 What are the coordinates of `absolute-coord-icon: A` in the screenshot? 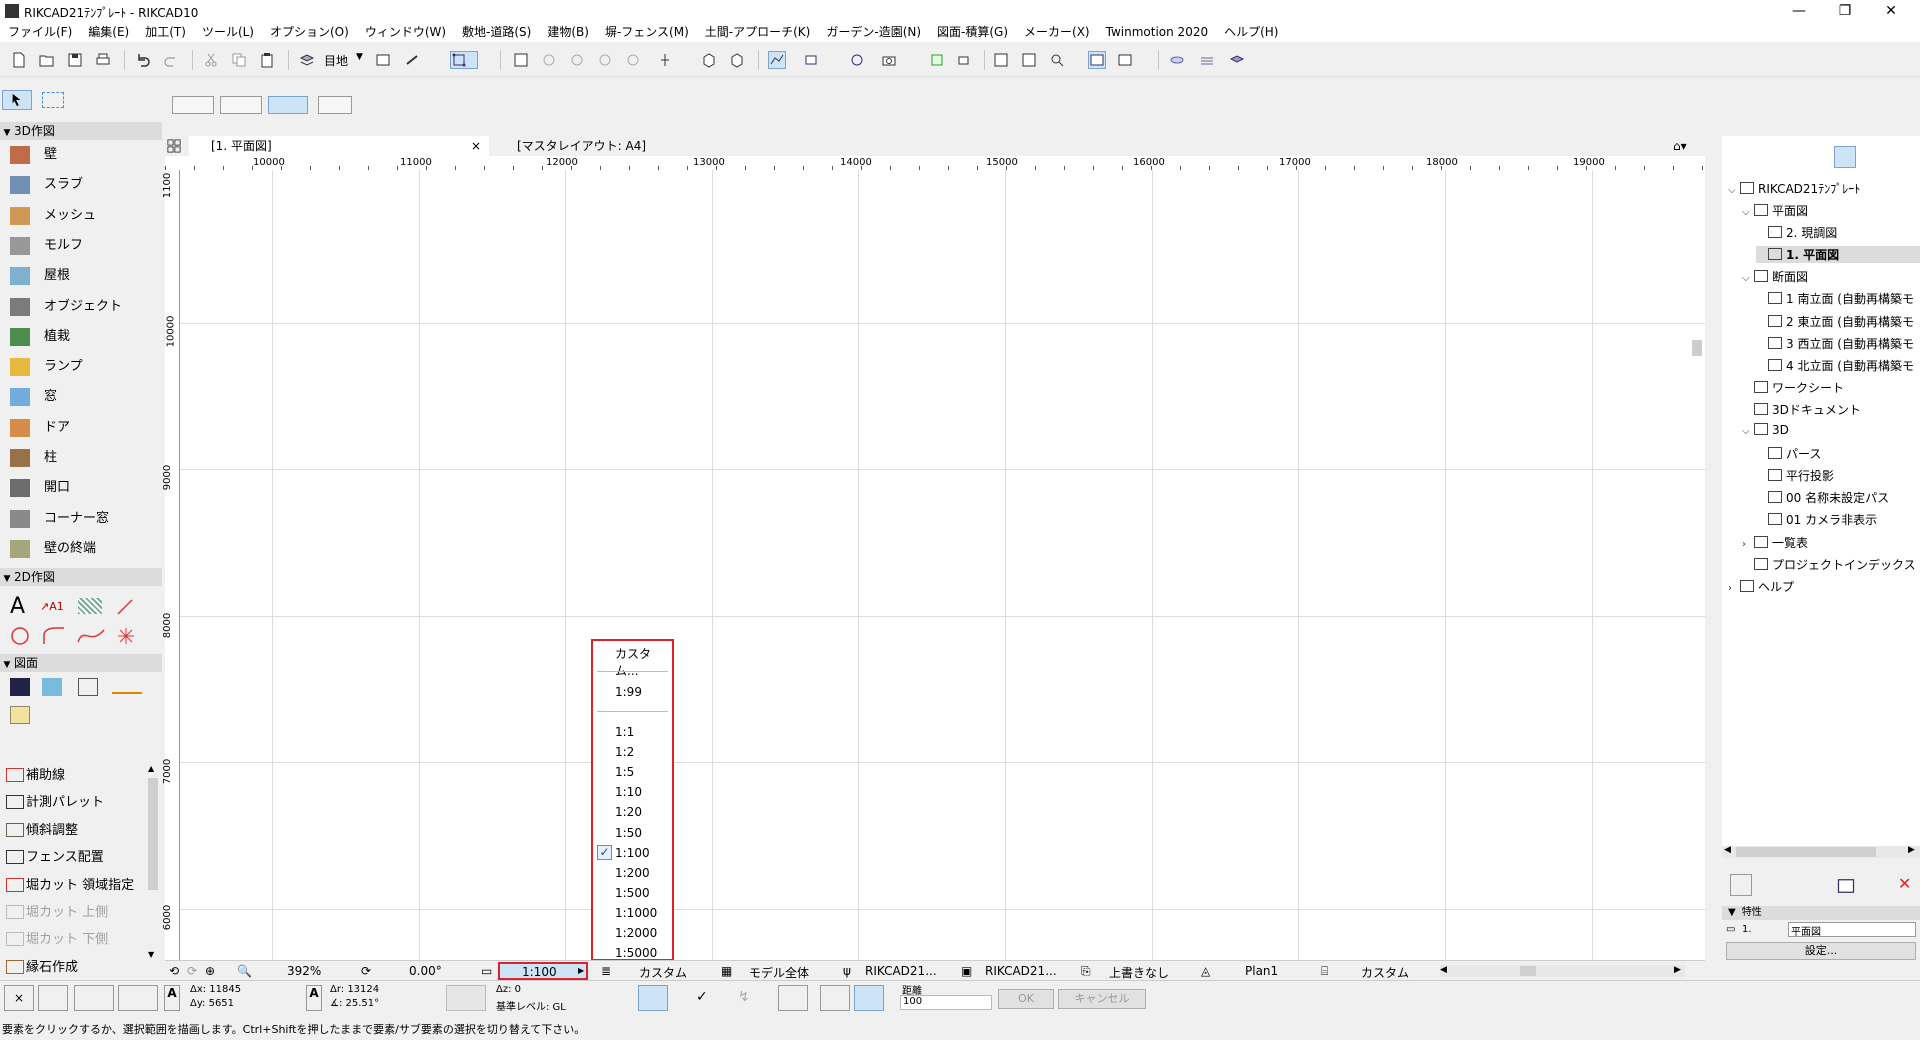 It's located at (172, 998).